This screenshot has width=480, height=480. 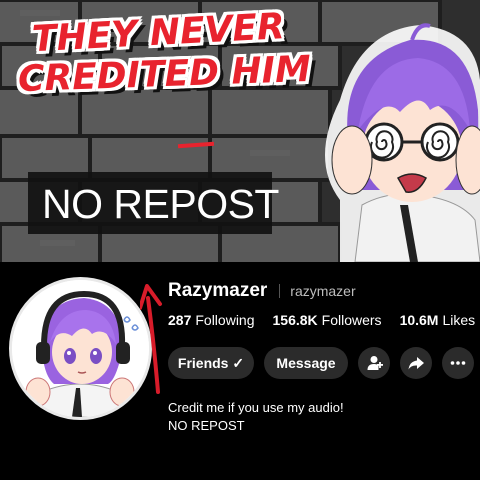 I want to click on stat-label: Following, so click(x=225, y=320).